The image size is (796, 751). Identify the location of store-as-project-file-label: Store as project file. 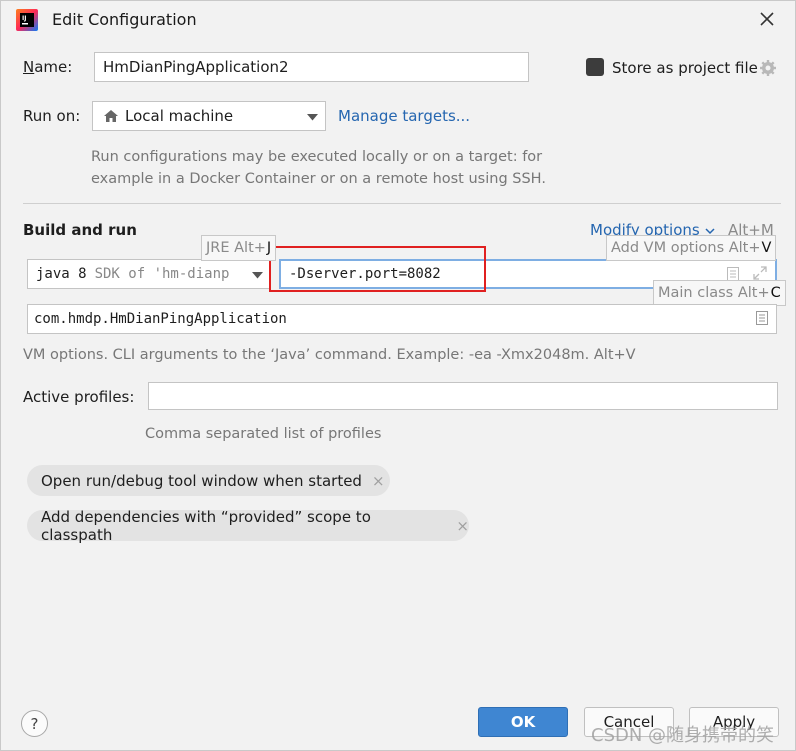
(685, 68).